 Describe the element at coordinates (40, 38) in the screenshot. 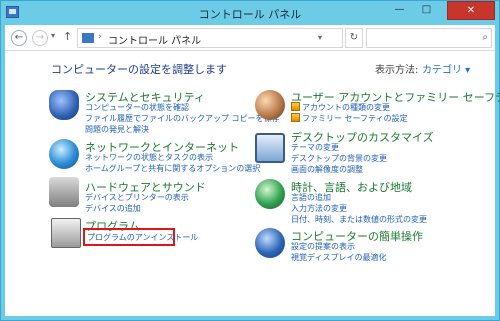

I see `forward-button: →` at that location.